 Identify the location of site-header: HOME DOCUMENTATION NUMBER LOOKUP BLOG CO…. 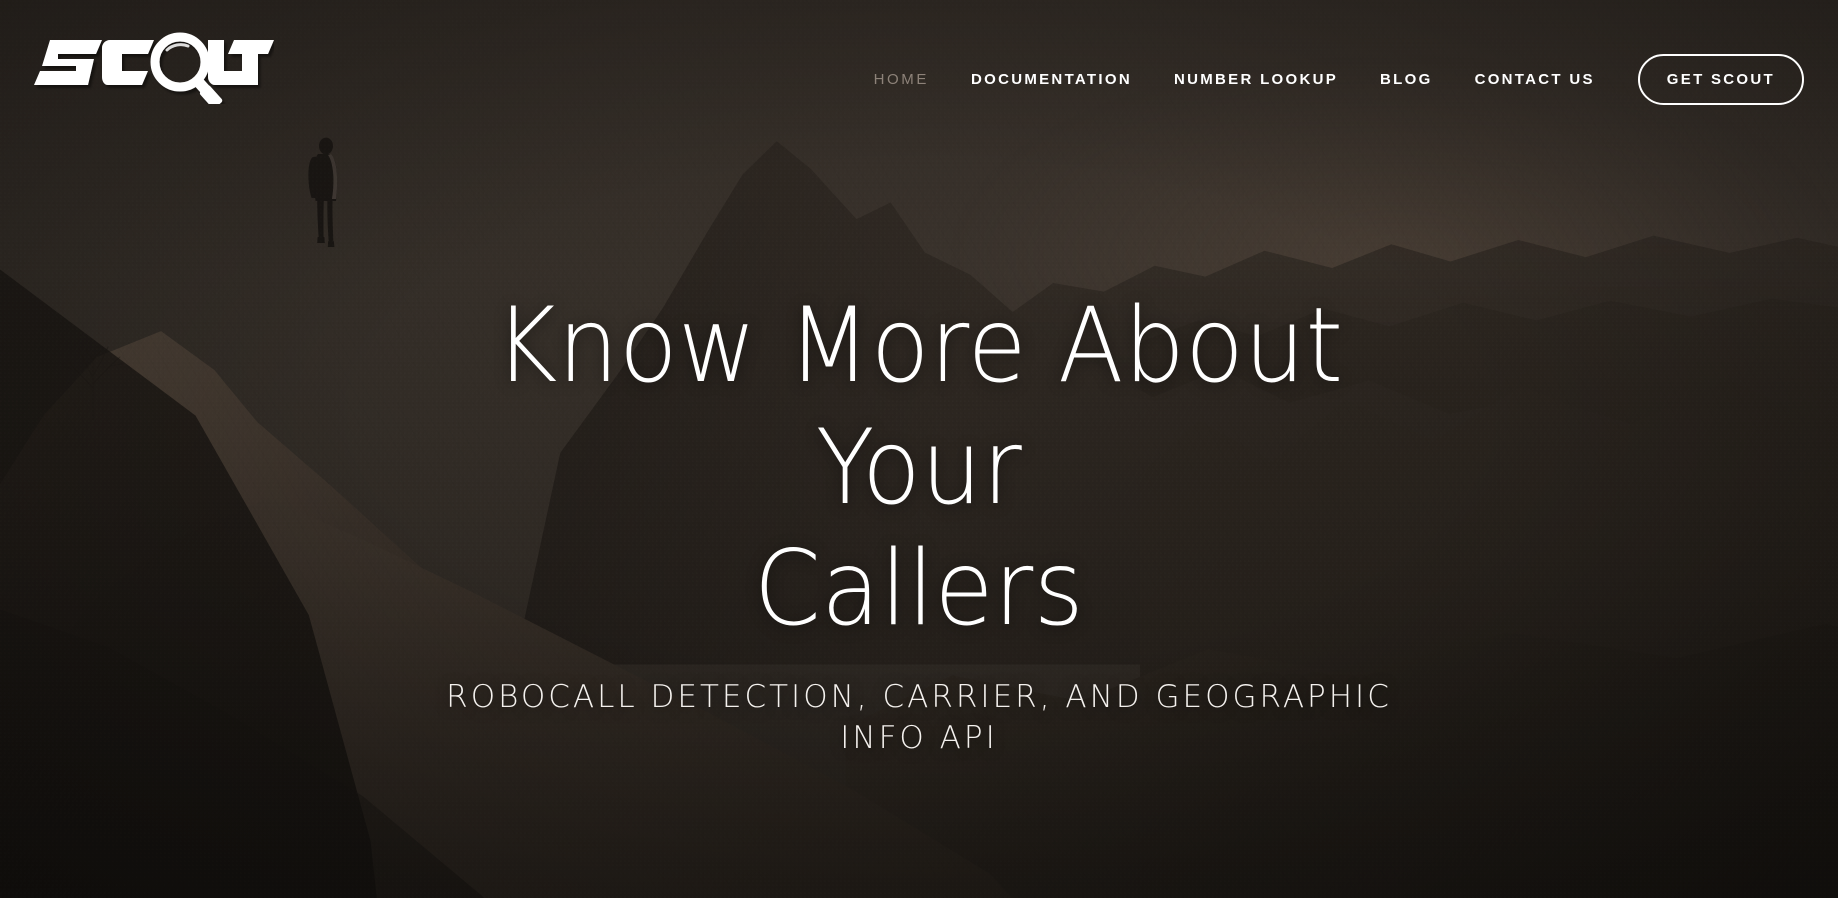
(919, 61).